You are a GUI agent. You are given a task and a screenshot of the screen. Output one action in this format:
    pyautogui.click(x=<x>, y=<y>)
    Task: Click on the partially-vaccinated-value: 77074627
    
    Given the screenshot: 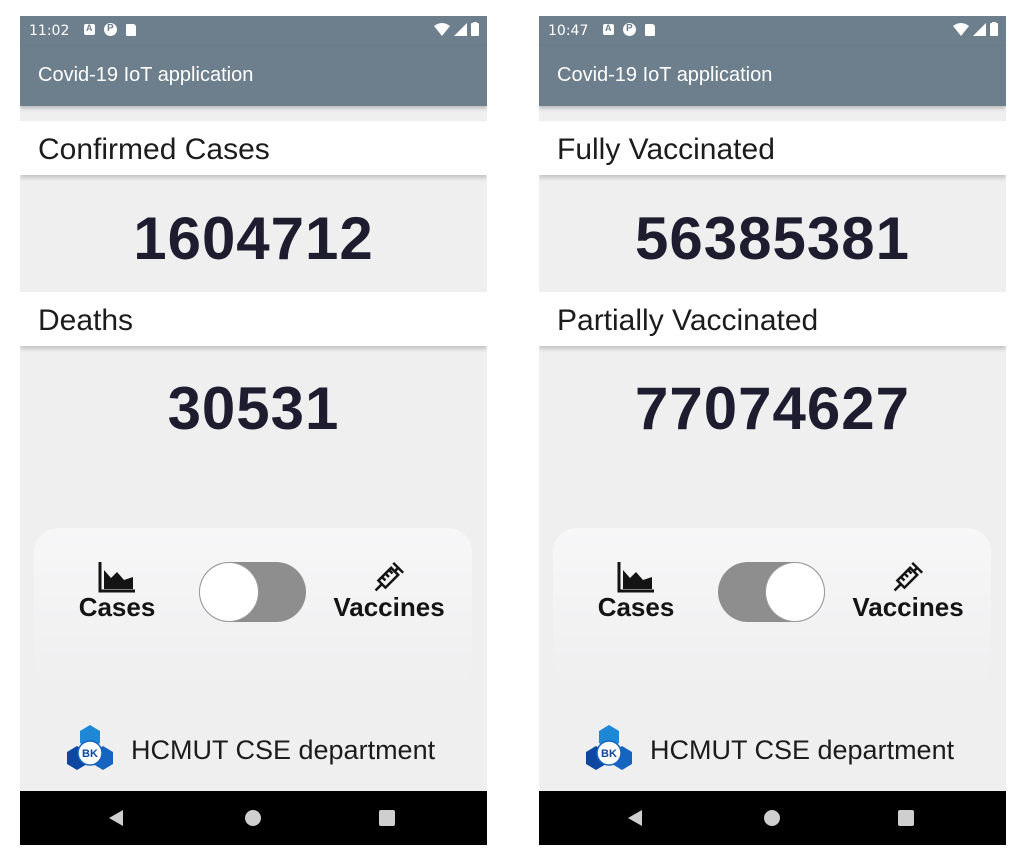 What is the action you would take?
    pyautogui.click(x=772, y=408)
    